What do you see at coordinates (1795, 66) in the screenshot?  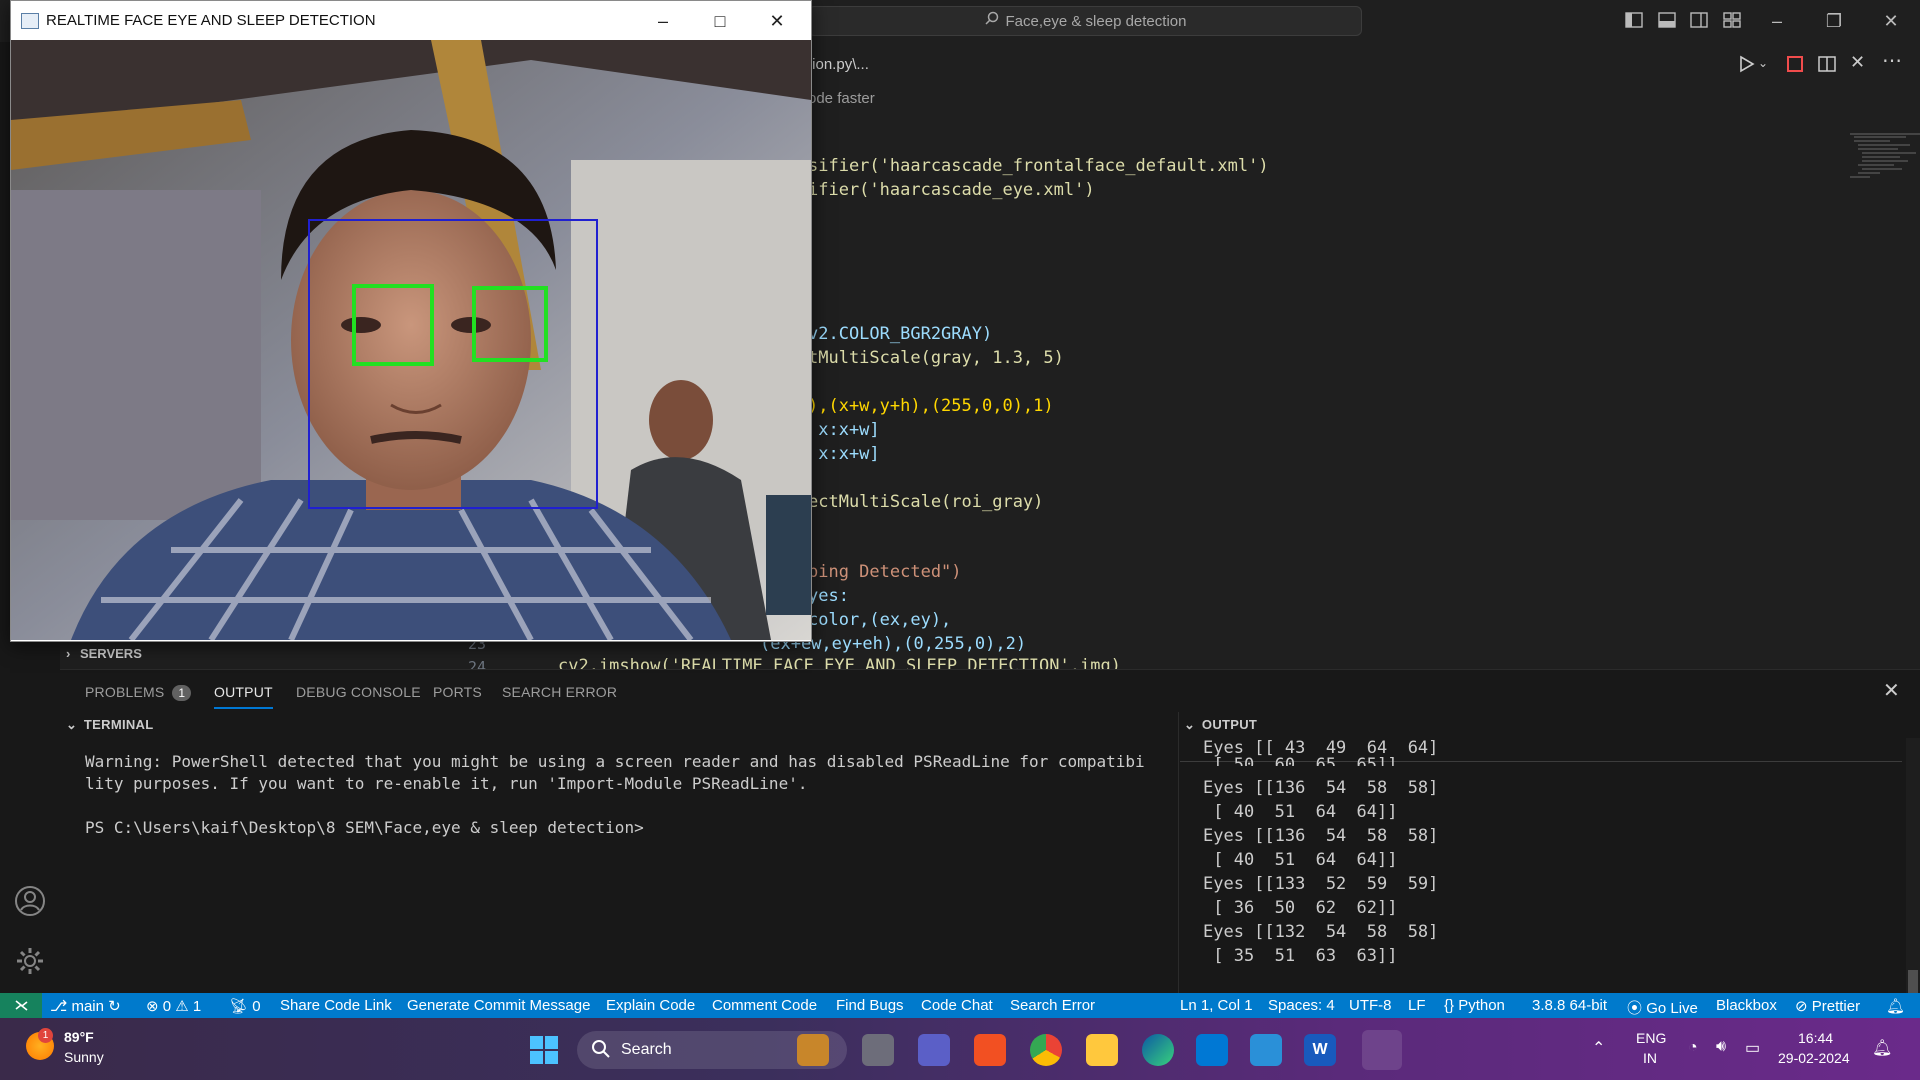 I see `stop-icon` at bounding box center [1795, 66].